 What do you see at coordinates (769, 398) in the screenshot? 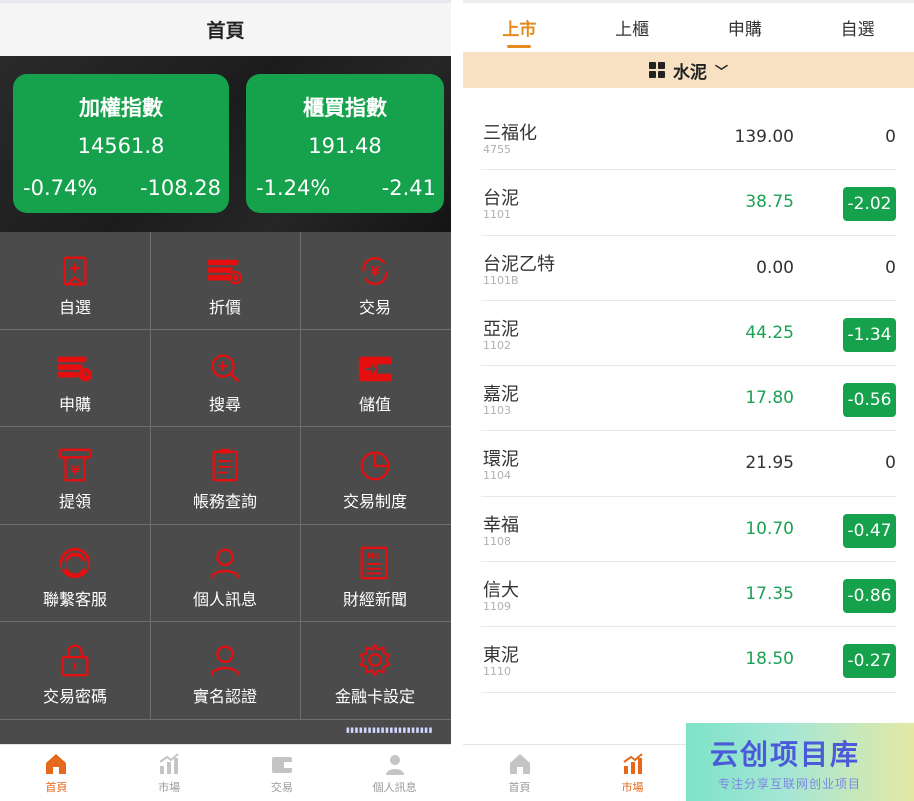
I see `stock-price: 17.80` at bounding box center [769, 398].